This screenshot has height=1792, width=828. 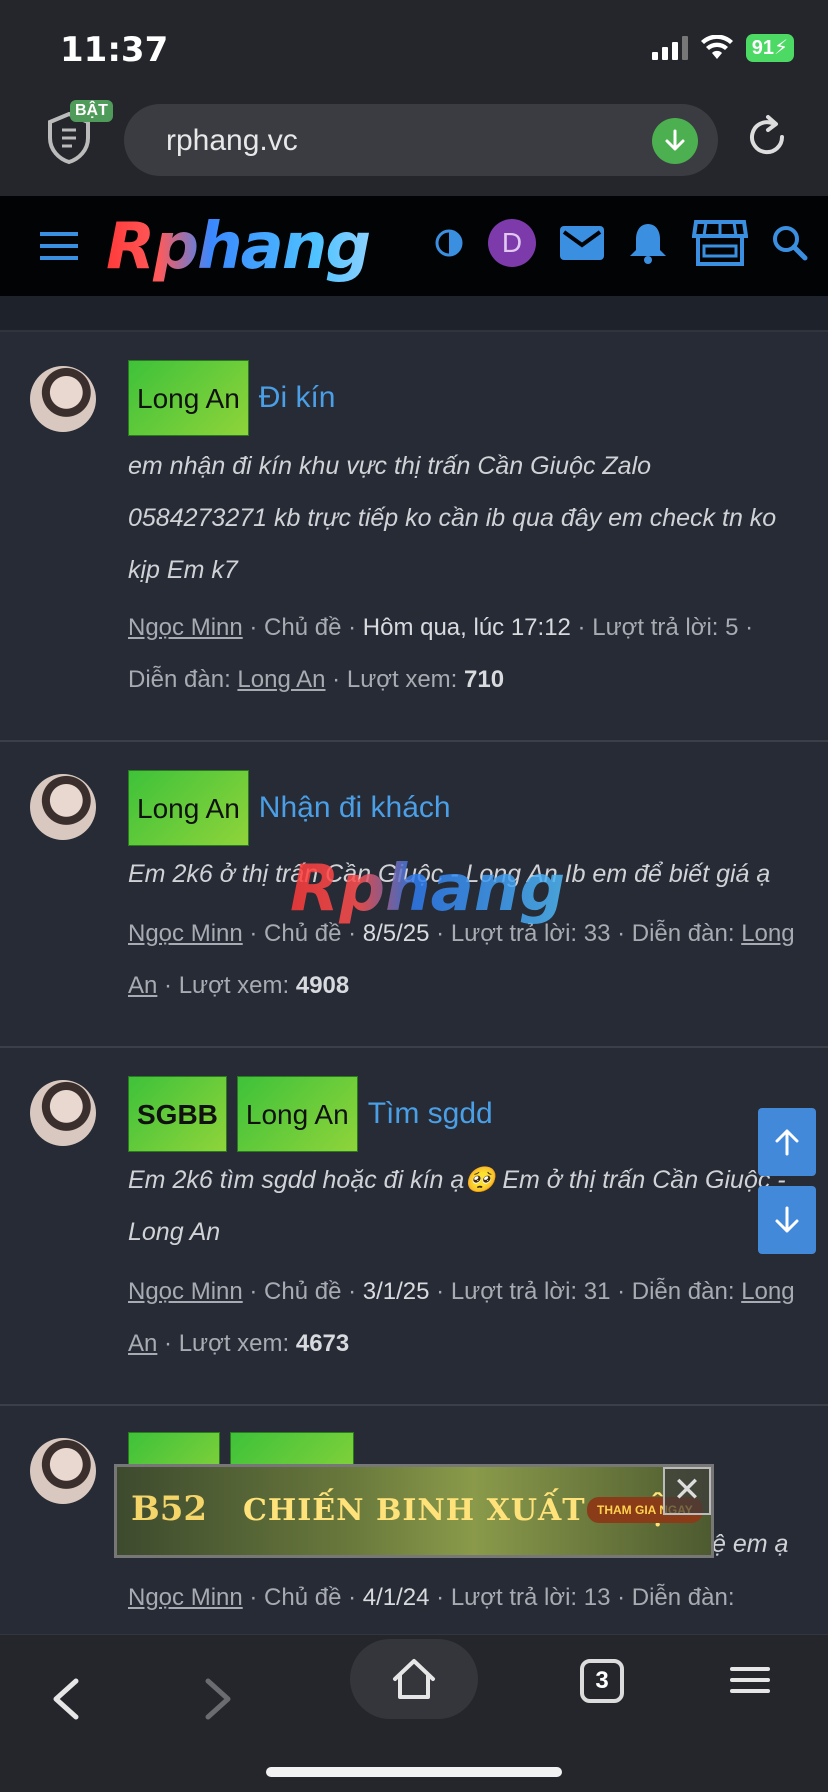 What do you see at coordinates (322, 1343) in the screenshot?
I see `views-count: 4673` at bounding box center [322, 1343].